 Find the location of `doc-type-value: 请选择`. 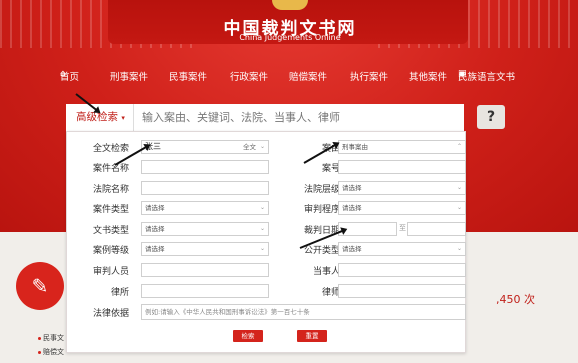

doc-type-value: 请选择 is located at coordinates (155, 229).